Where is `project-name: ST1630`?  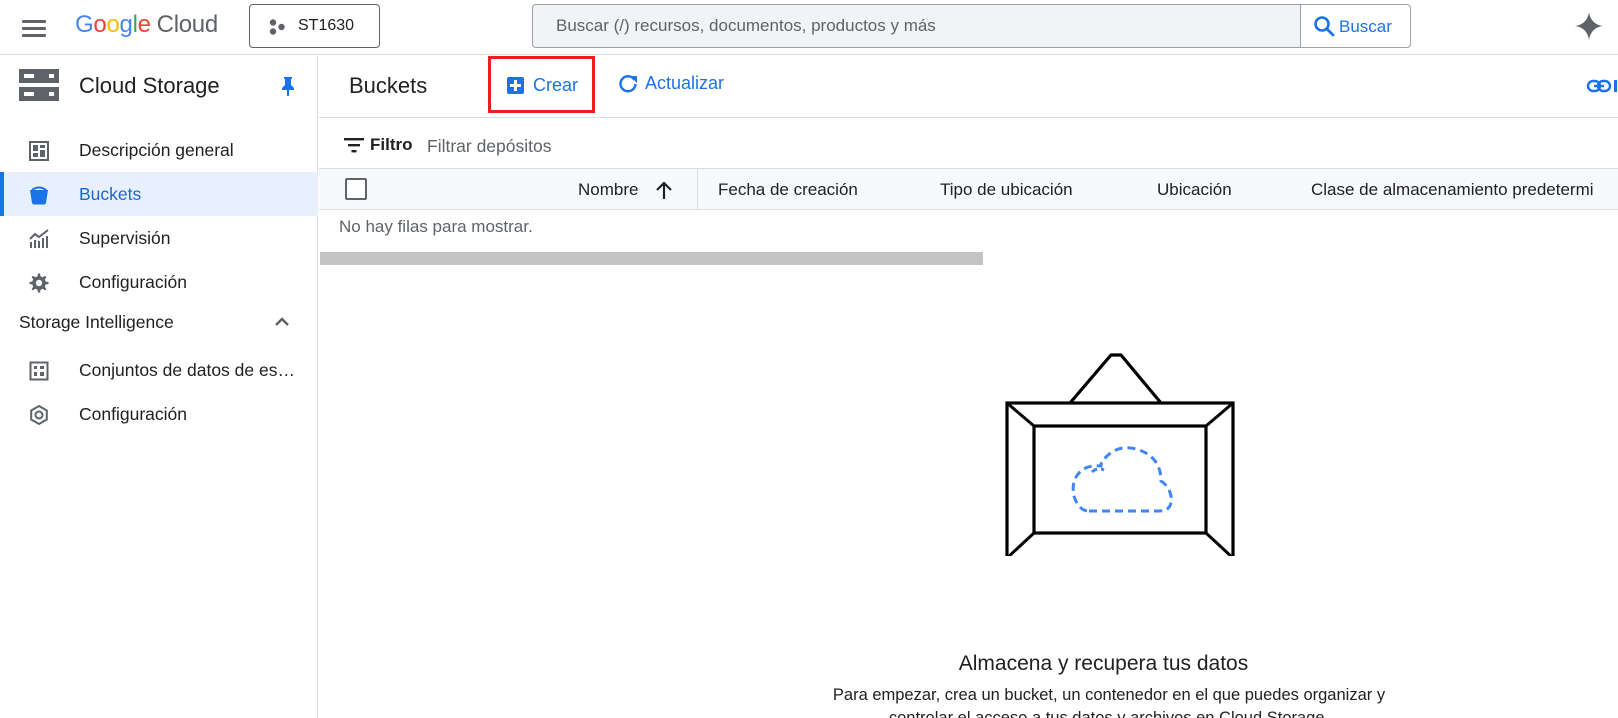
project-name: ST1630 is located at coordinates (326, 25).